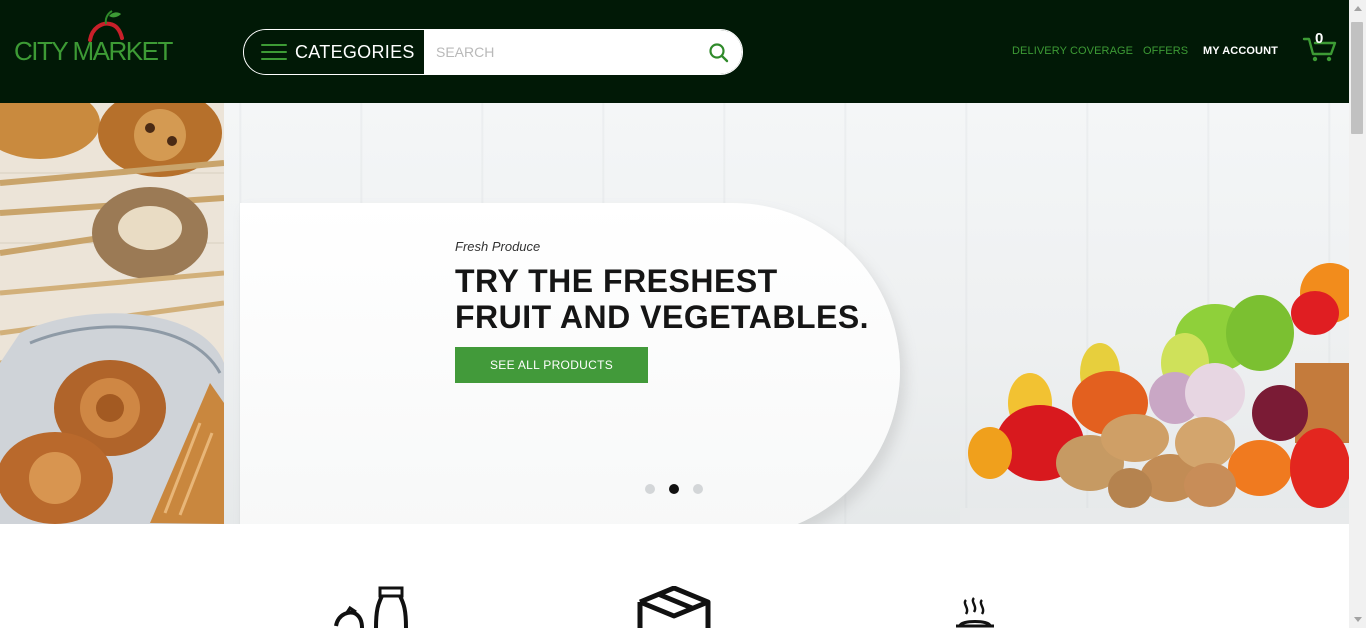 The image size is (1366, 628). Describe the element at coordinates (1357, 78) in the screenshot. I see `scrollbar-thumb` at that location.